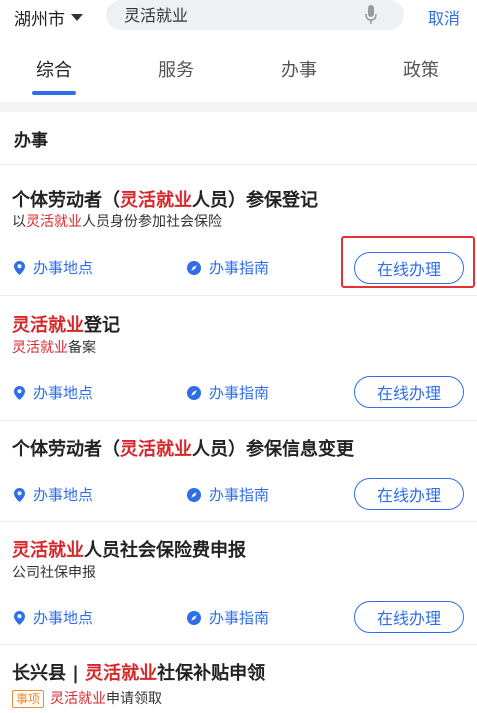  Describe the element at coordinates (102, 325) in the screenshot. I see `title-text: 登记` at that location.